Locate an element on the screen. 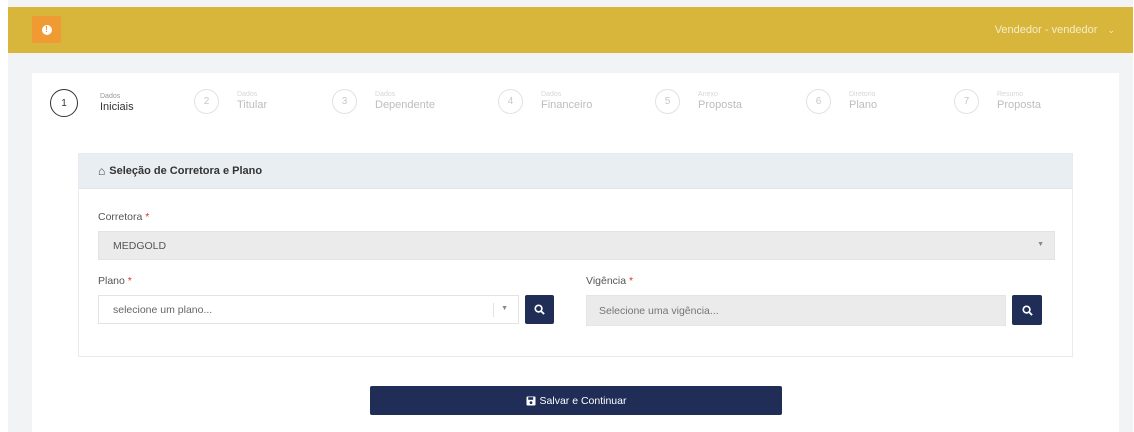 This screenshot has height=432, width=1134. corretora-label: Corretora * is located at coordinates (124, 217).